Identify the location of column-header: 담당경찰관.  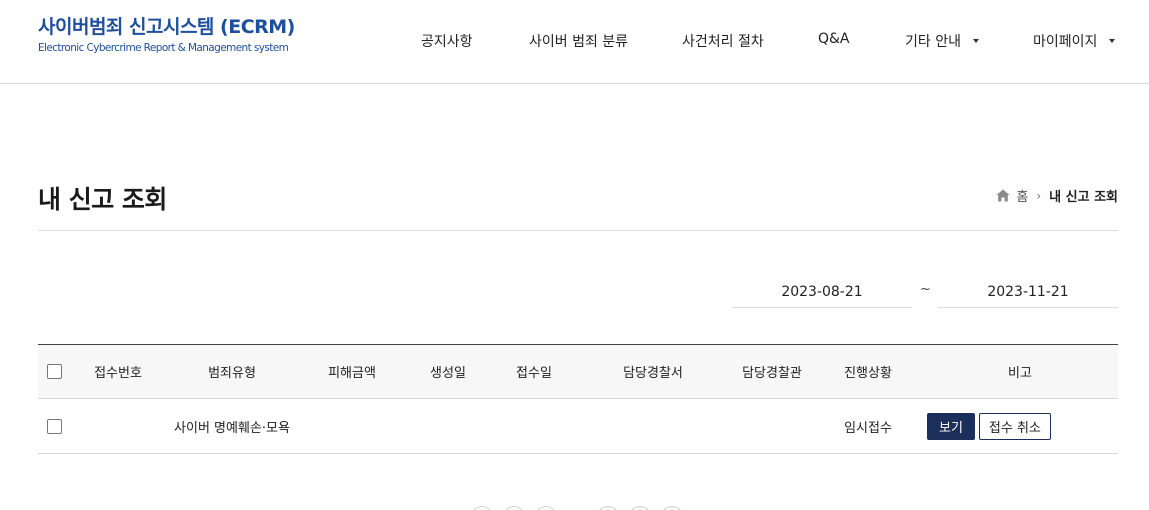
(772, 373).